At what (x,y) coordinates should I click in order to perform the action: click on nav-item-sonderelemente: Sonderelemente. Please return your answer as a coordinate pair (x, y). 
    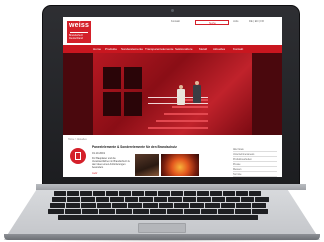
    Looking at the image, I should click on (132, 49).